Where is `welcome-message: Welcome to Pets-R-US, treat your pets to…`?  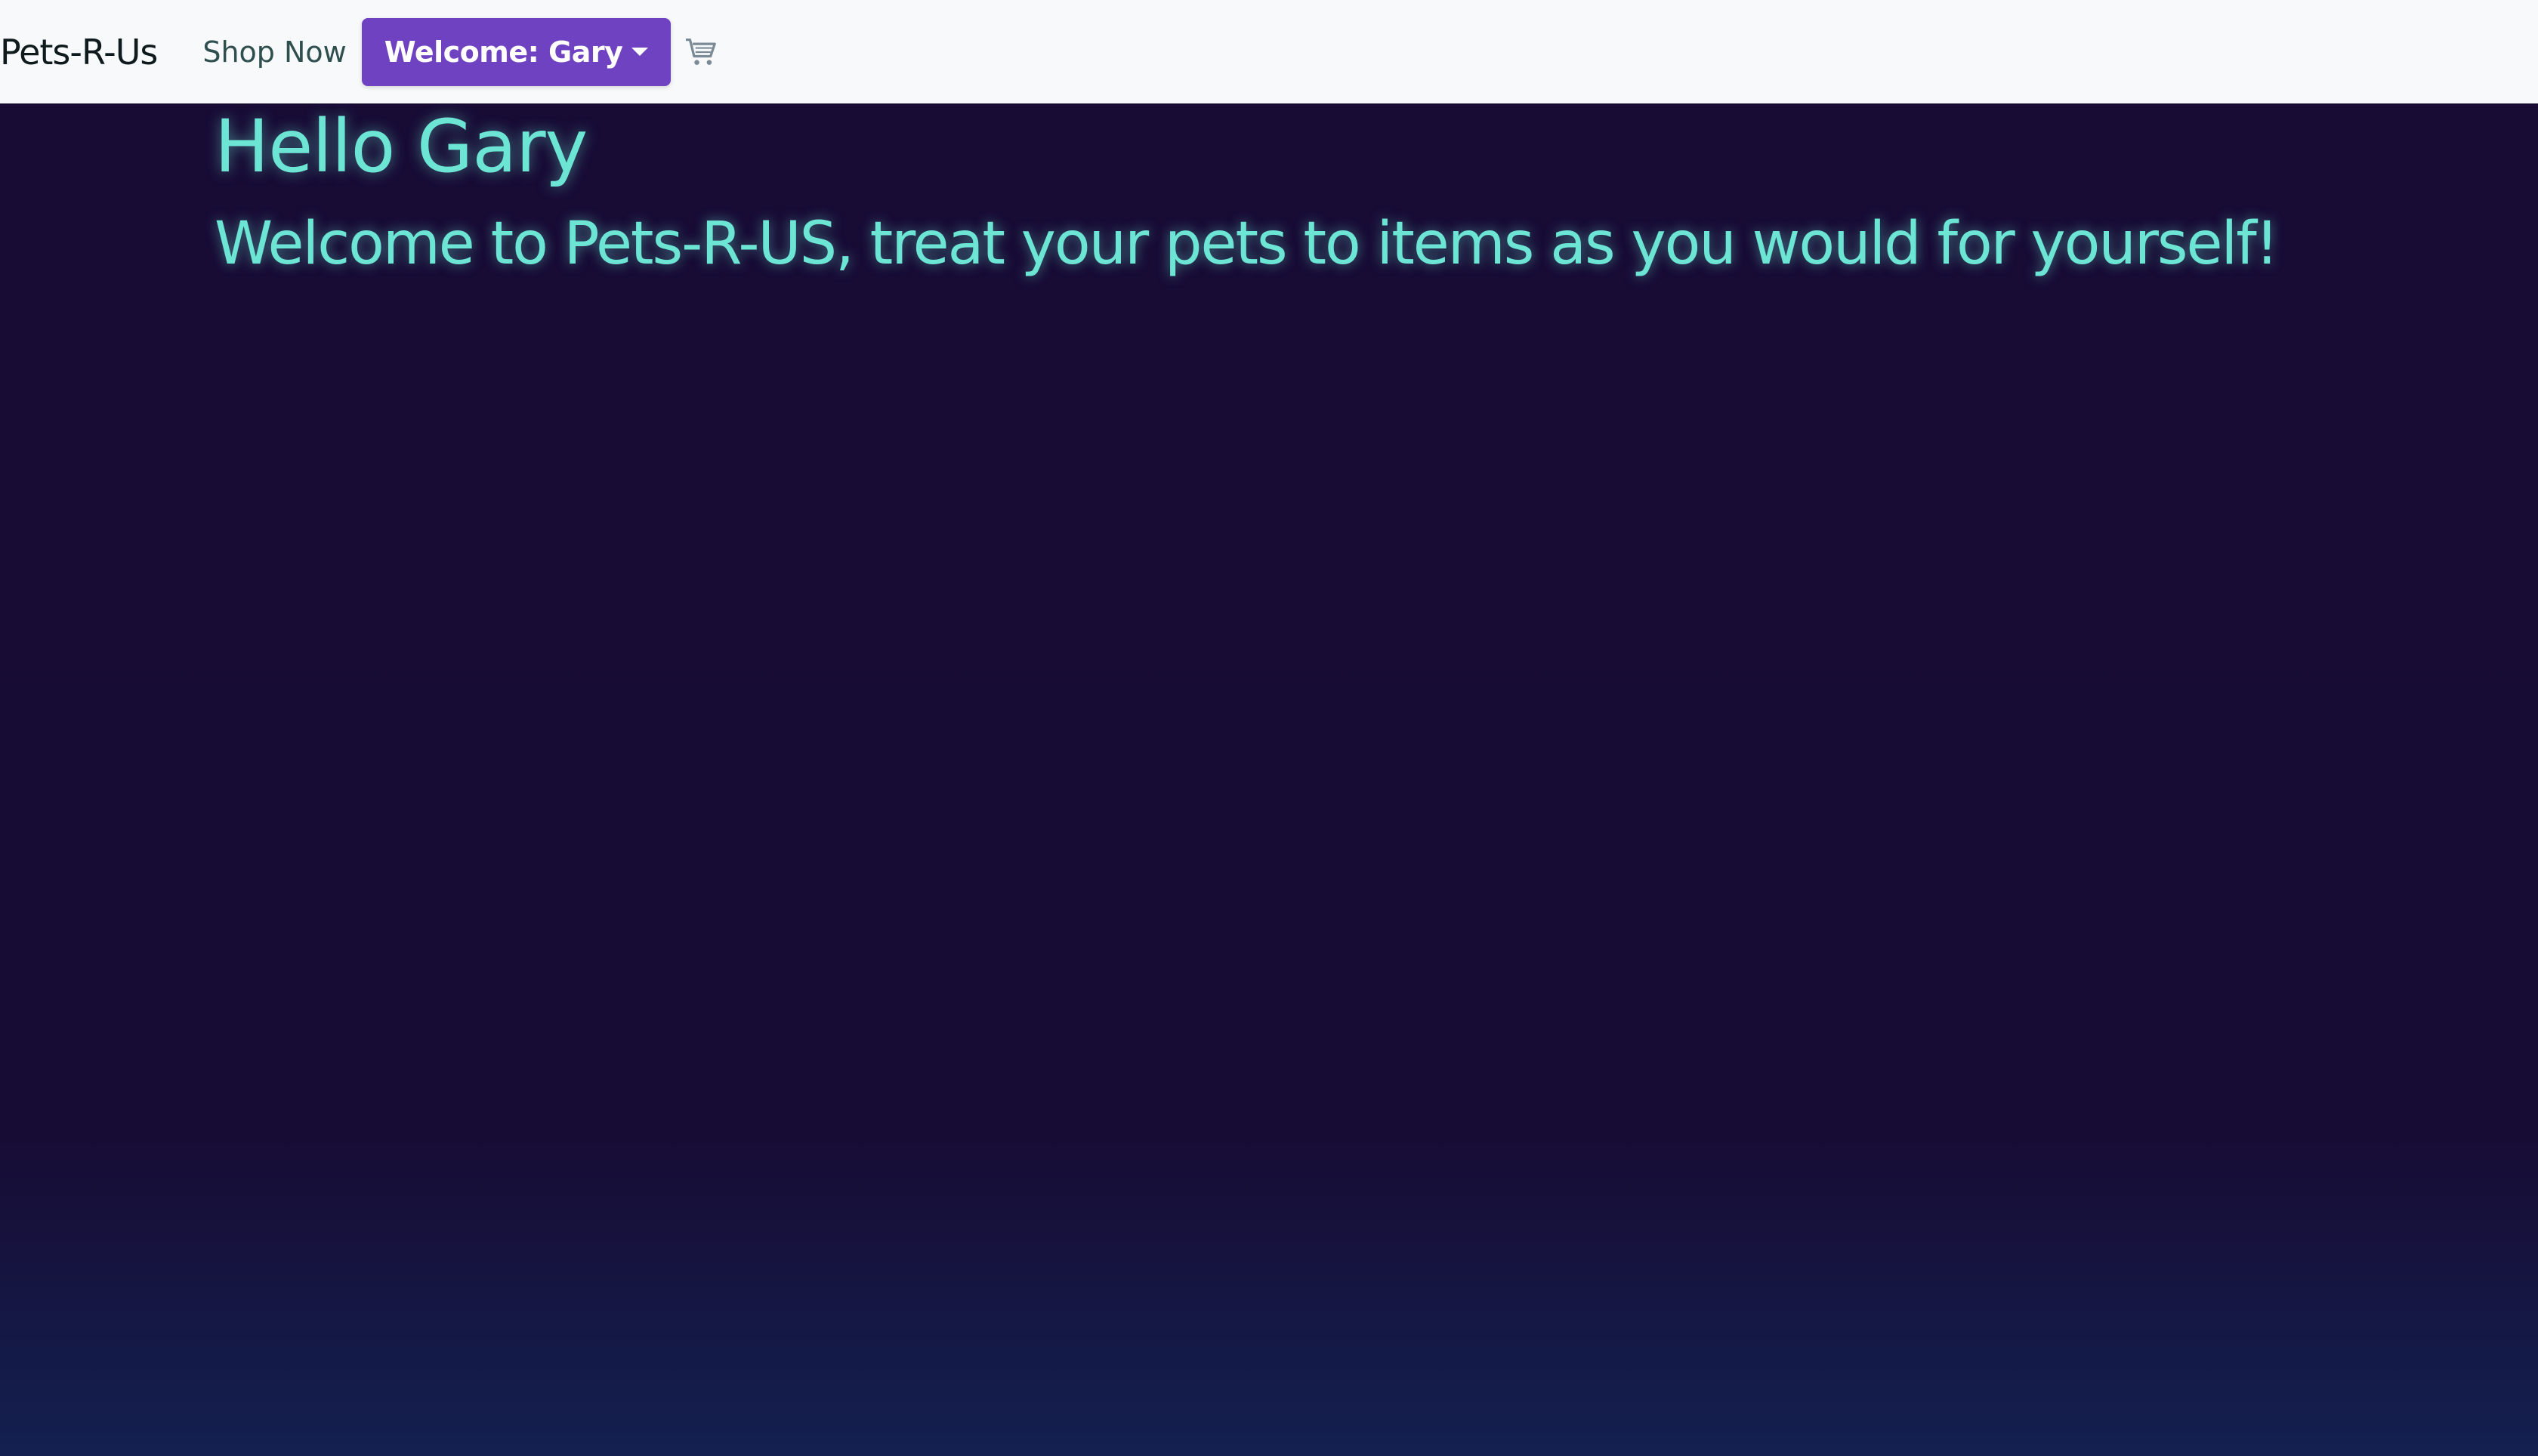
welcome-message: Welcome to Pets-R-US, treat your pets to… is located at coordinates (1247, 244).